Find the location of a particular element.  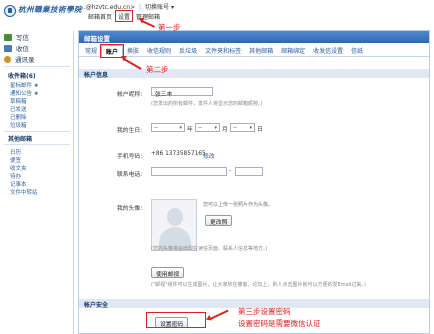

tab-stationery: 信纸 is located at coordinates (357, 50).